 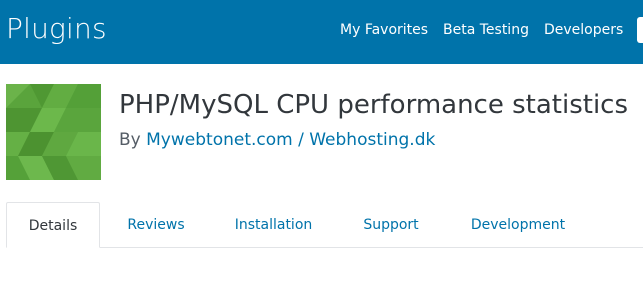 I want to click on plugin-banner-icon, so click(x=53, y=132).